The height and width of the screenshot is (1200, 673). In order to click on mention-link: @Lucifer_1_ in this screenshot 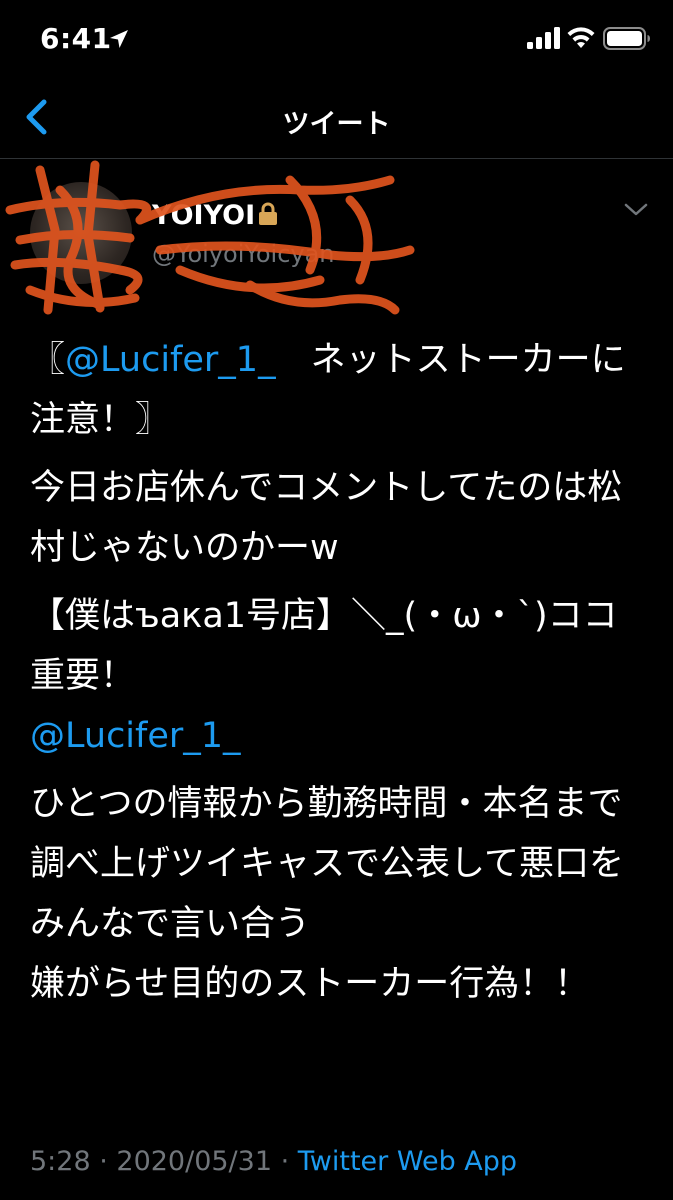, I will do `click(170, 360)`.